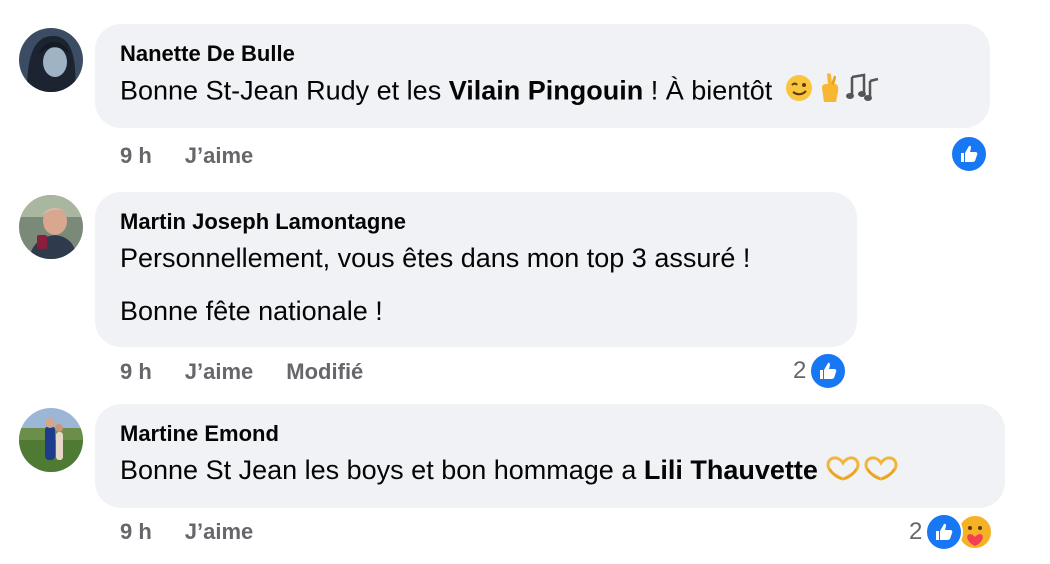 This screenshot has width=1050, height=564. Describe the element at coordinates (251, 311) in the screenshot. I see `comment-text: Bonne fête nationale !` at that location.